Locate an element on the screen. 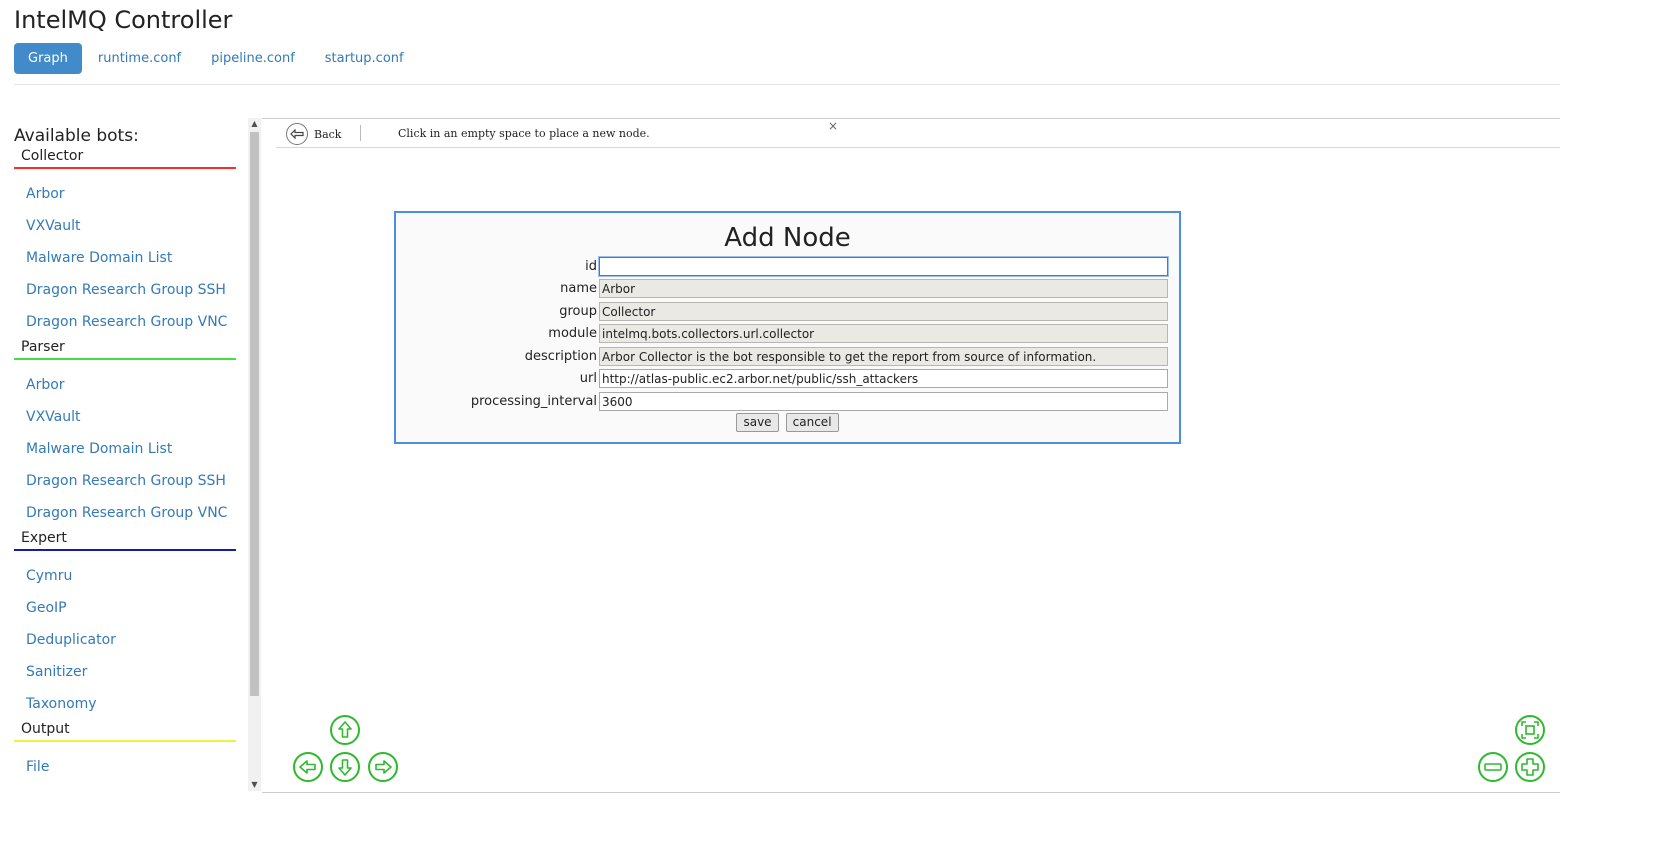  output-bot-list: File is located at coordinates (125, 766).